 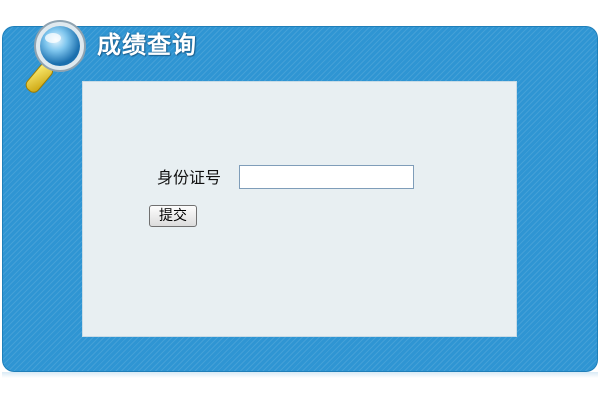 I want to click on panel-shadow, so click(x=300, y=375).